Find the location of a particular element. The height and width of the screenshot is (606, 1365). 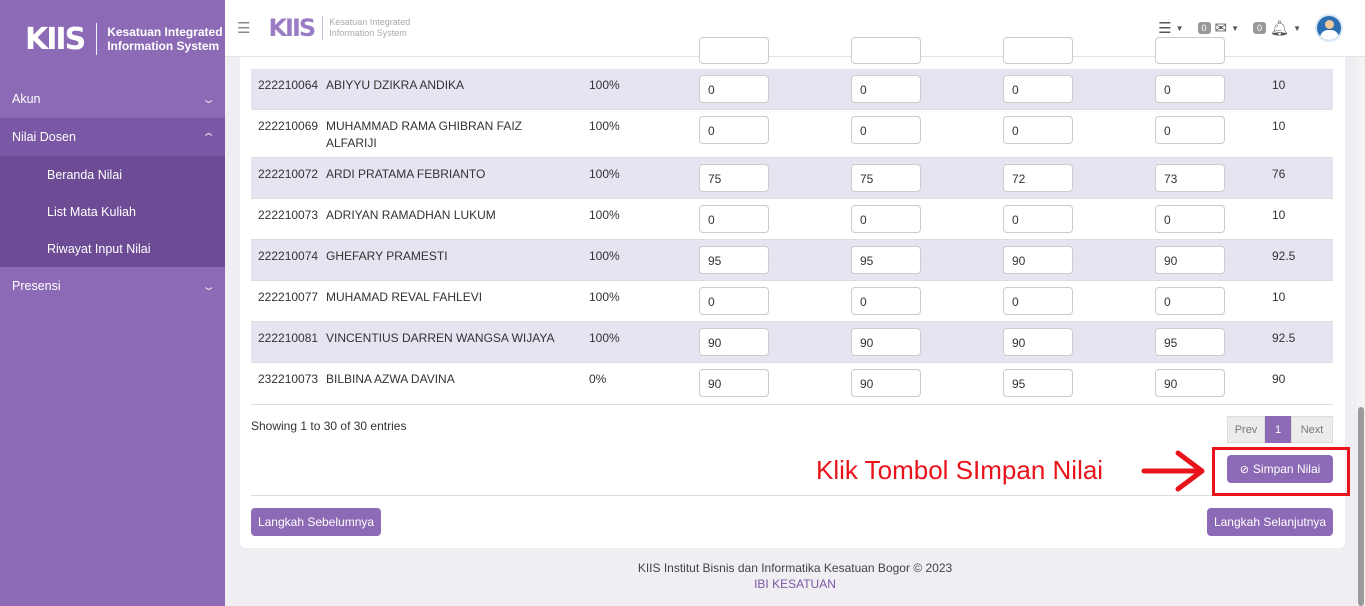

student-nim: 222210077 is located at coordinates (288, 297).